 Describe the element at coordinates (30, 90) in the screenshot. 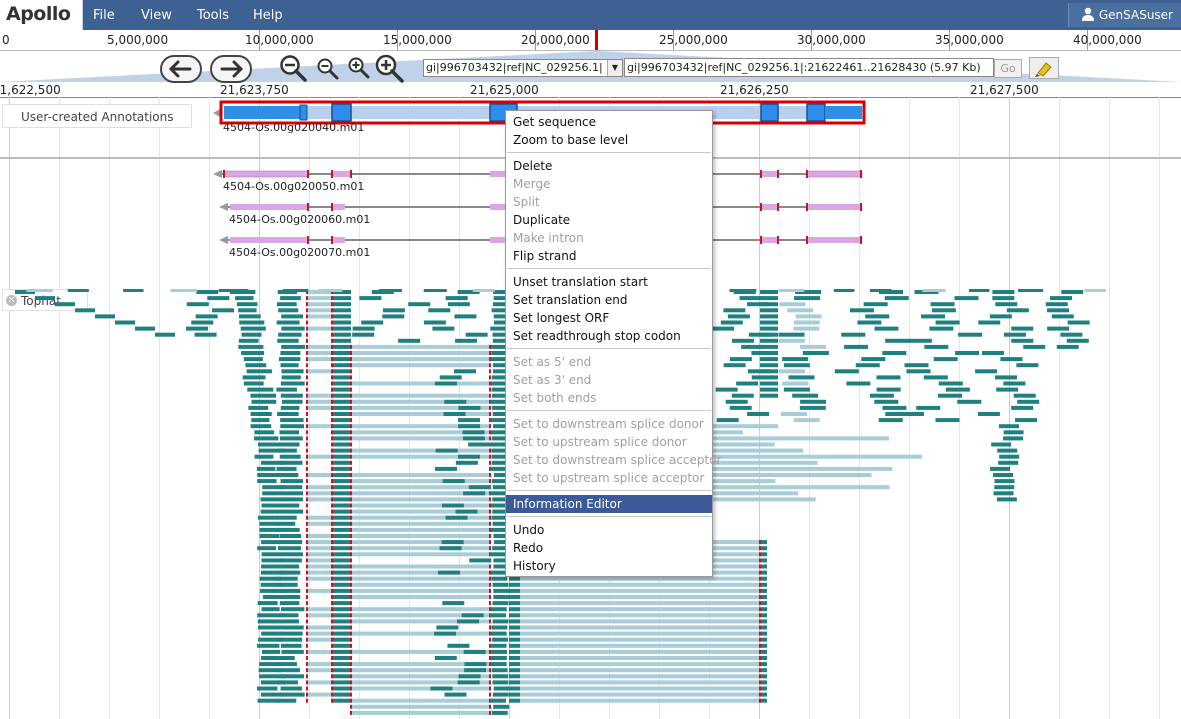

I see `ruler-tick: 21,622,500` at that location.